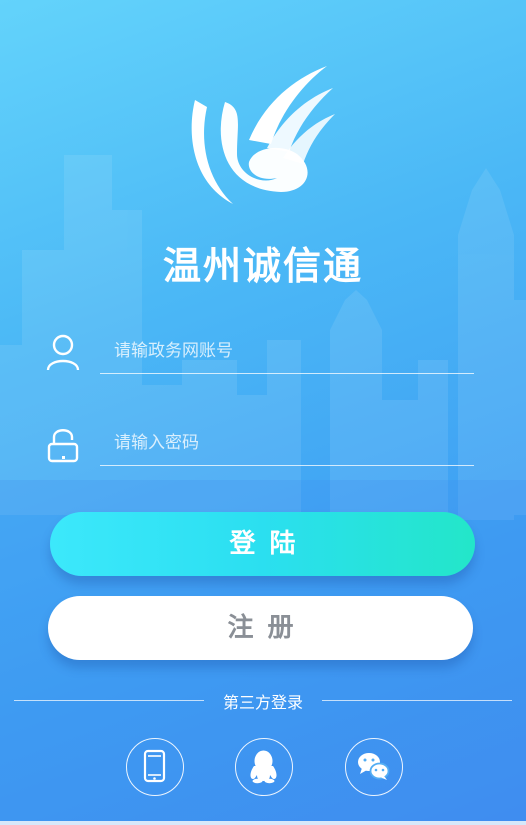 The image size is (526, 825). What do you see at coordinates (287, 443) in the screenshot?
I see `password-input` at bounding box center [287, 443].